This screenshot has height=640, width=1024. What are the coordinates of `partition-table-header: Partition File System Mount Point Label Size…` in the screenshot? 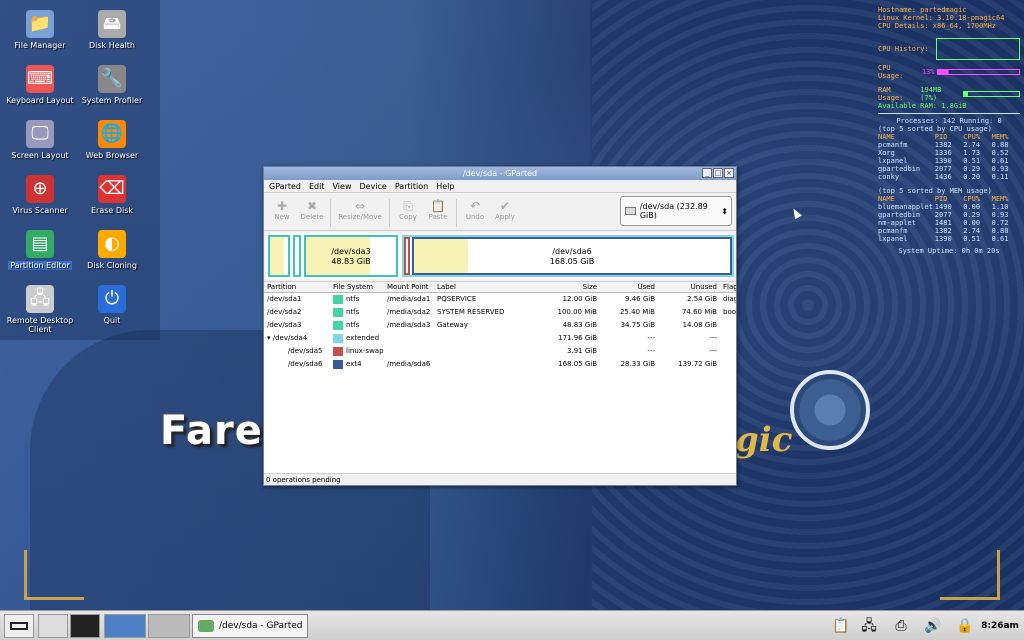 It's located at (500, 287).